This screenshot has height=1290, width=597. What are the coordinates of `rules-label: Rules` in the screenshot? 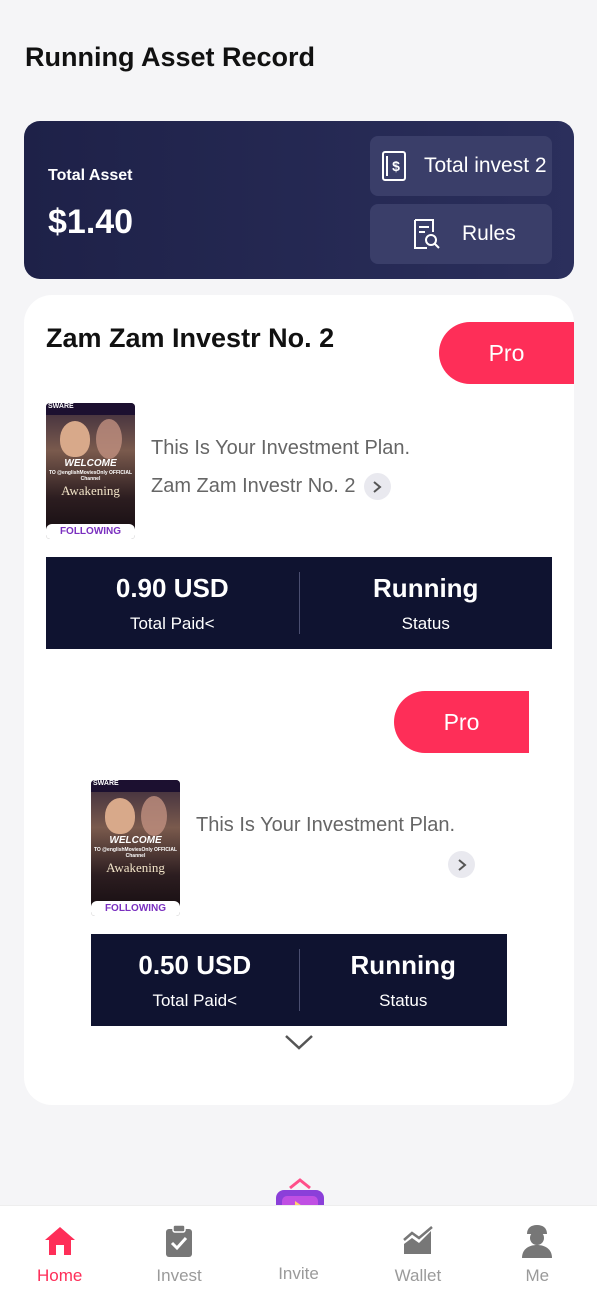 It's located at (489, 233).